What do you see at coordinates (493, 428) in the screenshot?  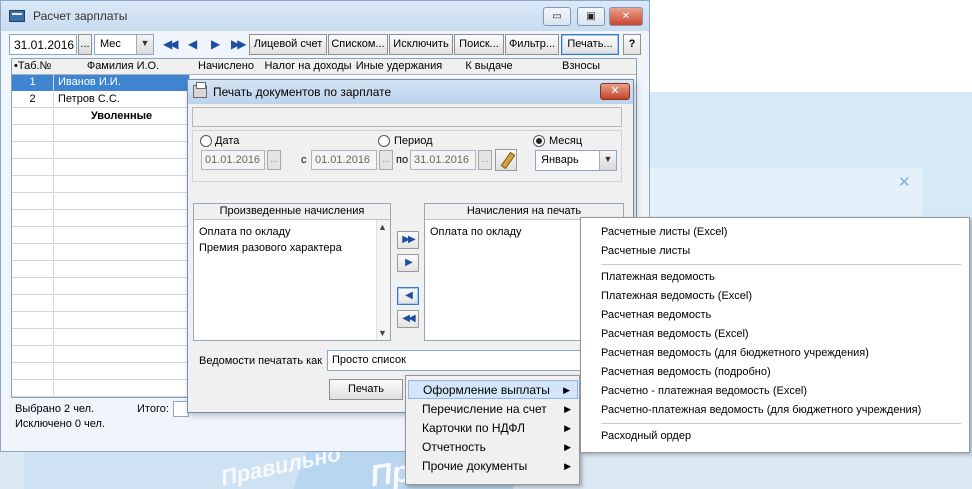 I see `menu-item-ndfl-cards: Карточки по НДФЛ ▶` at bounding box center [493, 428].